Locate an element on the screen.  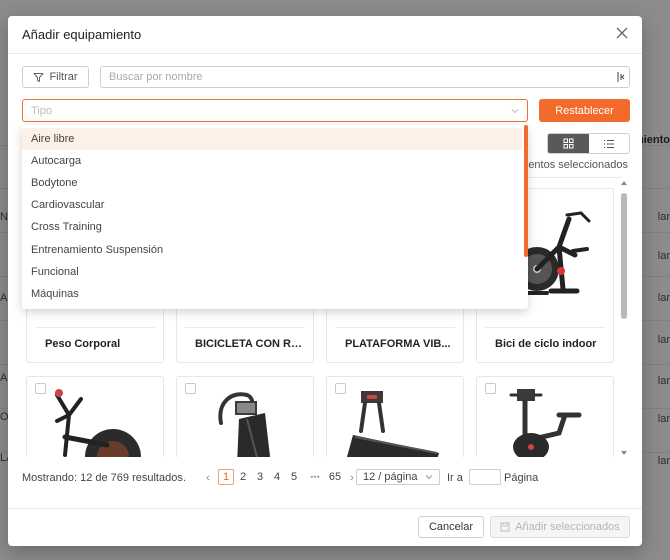
modal-header: Añadir equipamiento is located at coordinates (325, 35).